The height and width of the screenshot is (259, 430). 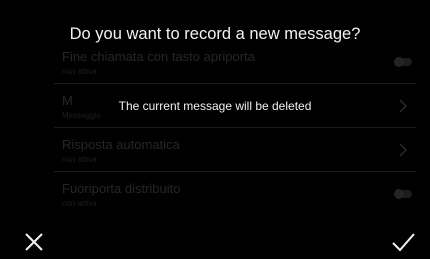 What do you see at coordinates (215, 106) in the screenshot?
I see `dialog-message: The current message will be deleted` at bounding box center [215, 106].